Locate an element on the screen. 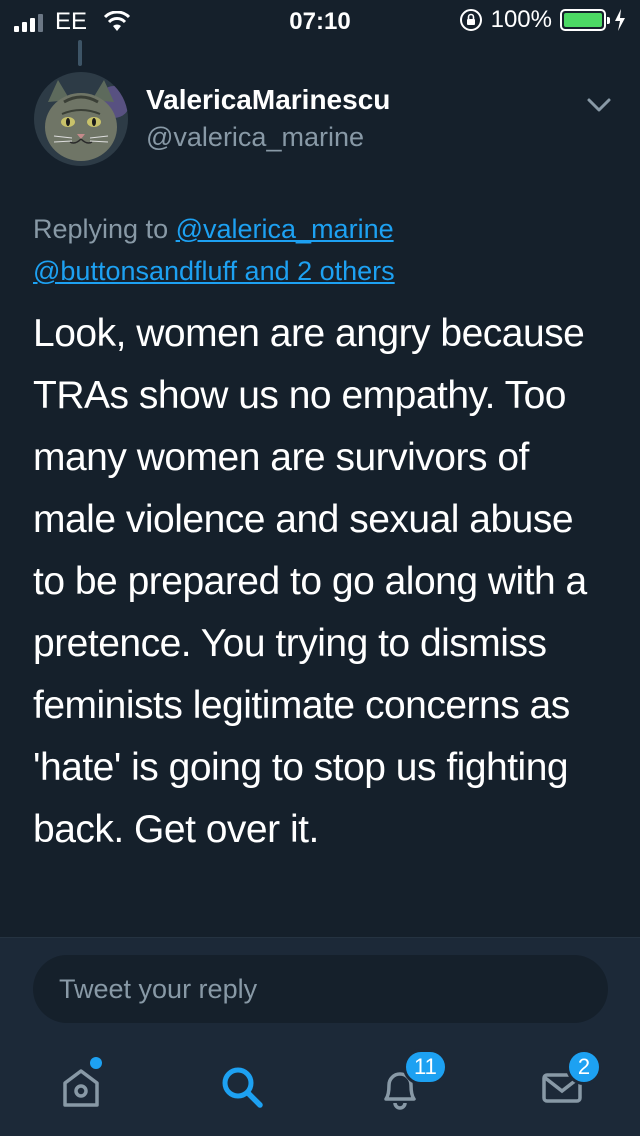 Image resolution: width=640 pixels, height=1136 pixels. tab-bar: 11 2 is located at coordinates (320, 1087).